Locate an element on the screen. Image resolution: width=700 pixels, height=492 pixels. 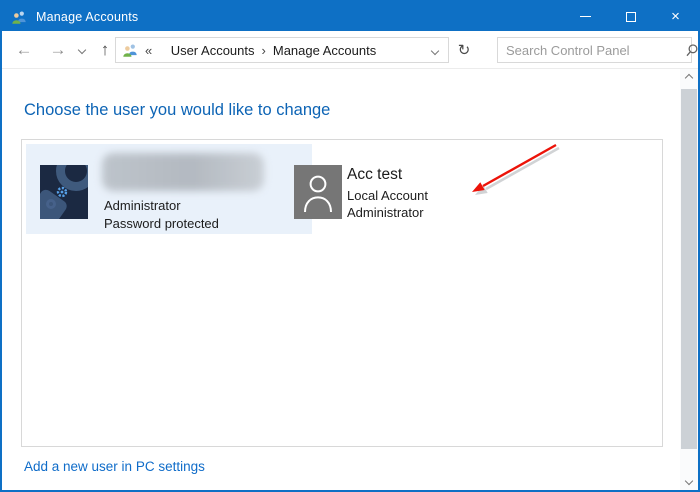
minimize-icon is located at coordinates (585, 16).